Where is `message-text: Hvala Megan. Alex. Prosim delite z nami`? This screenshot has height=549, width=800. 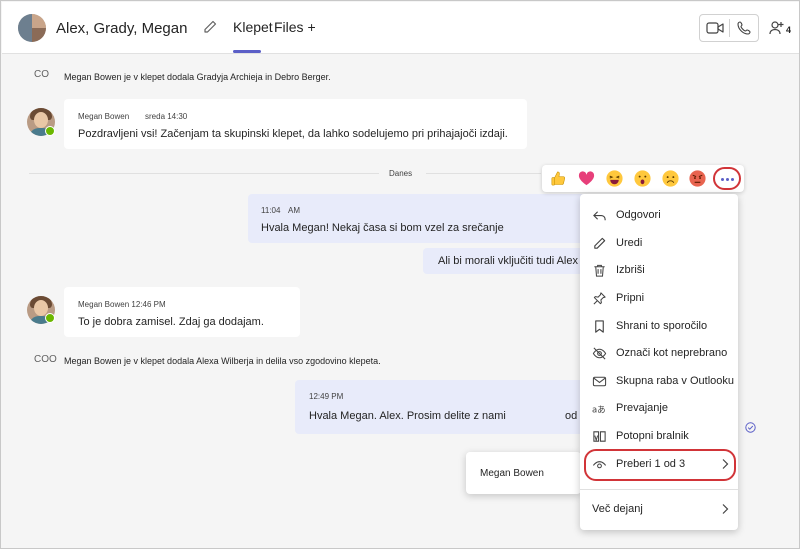
message-text: Hvala Megan. Alex. Prosim delite z nami is located at coordinates (407, 416).